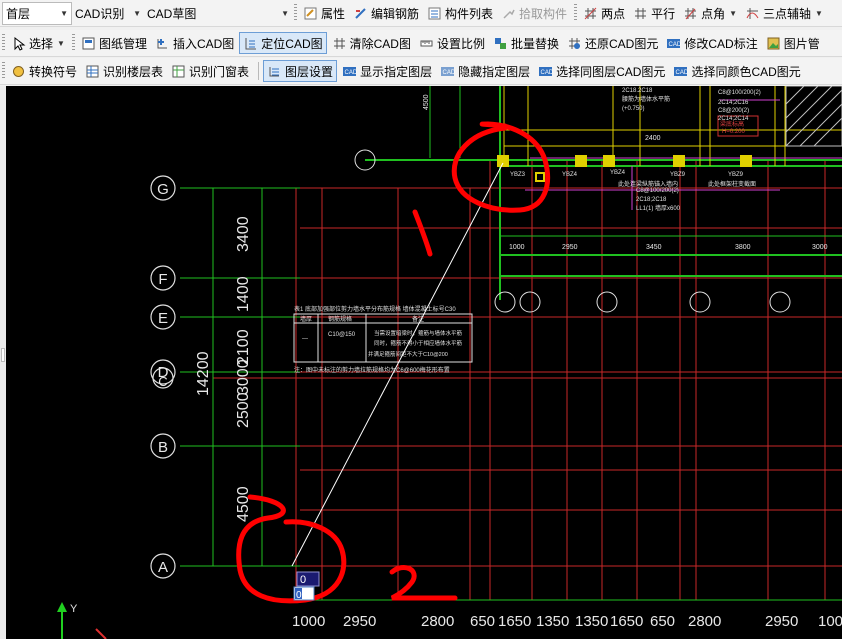 The width and height of the screenshot is (842, 639). Describe the element at coordinates (292, 43) in the screenshot. I see `locate-cad-label: 定位CAD图` at that location.